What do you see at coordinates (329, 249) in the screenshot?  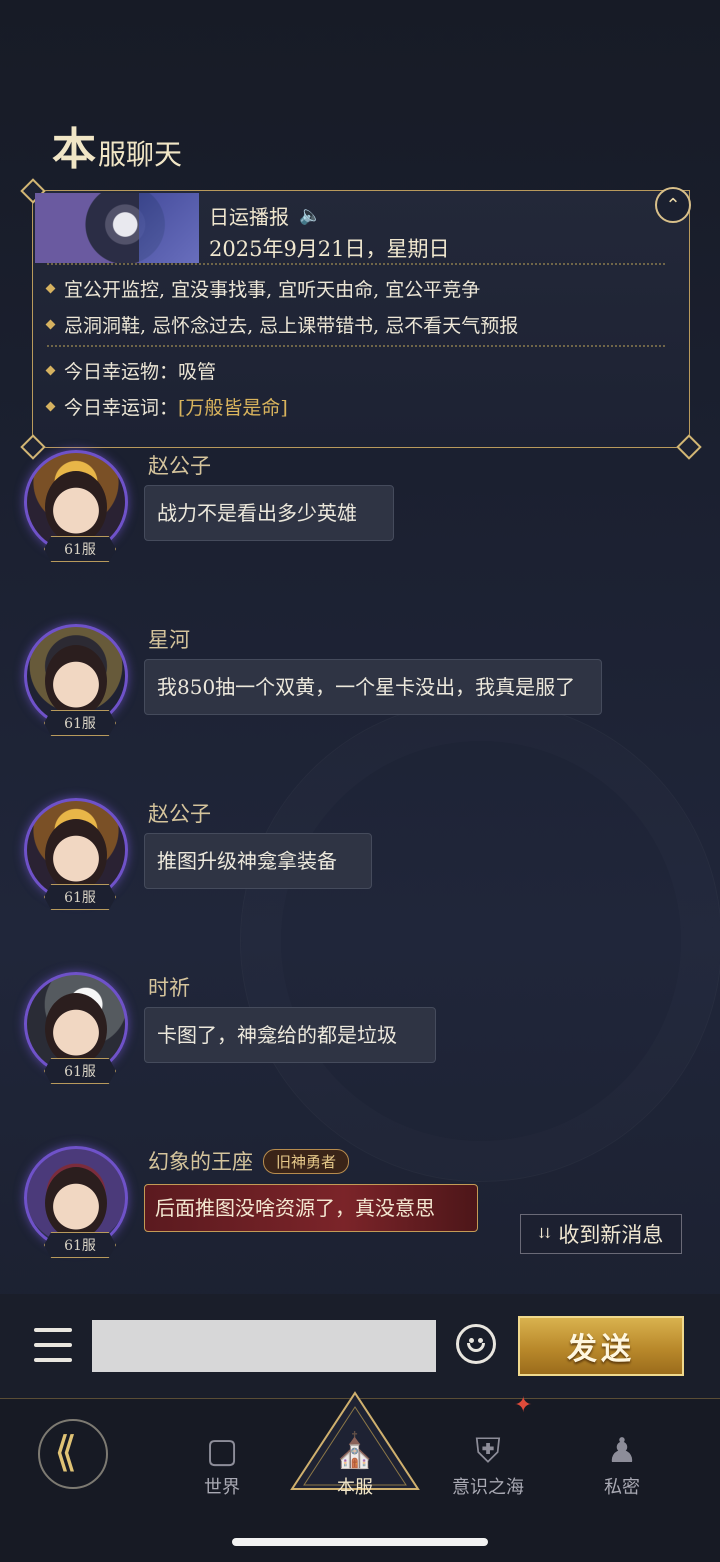 I see `daily-date: 2025年9月21日，星期日` at bounding box center [329, 249].